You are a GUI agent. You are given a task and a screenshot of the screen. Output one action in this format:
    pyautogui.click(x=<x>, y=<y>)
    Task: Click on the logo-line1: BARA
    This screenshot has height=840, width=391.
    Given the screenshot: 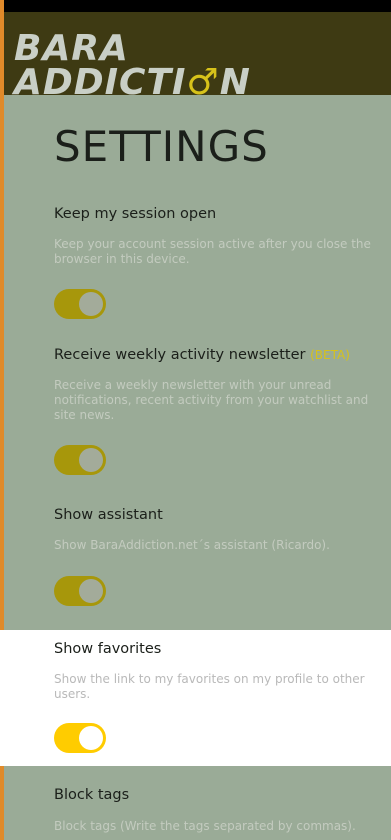 What is the action you would take?
    pyautogui.click(x=71, y=48)
    